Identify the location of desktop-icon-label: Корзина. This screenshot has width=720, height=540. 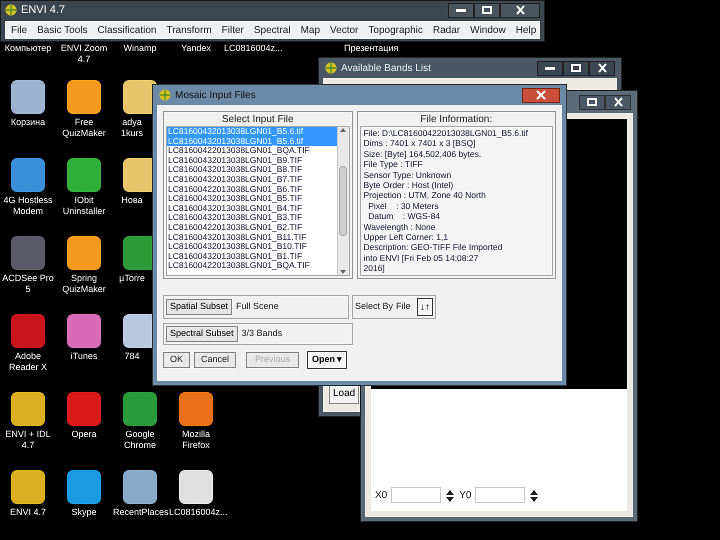
(28, 122).